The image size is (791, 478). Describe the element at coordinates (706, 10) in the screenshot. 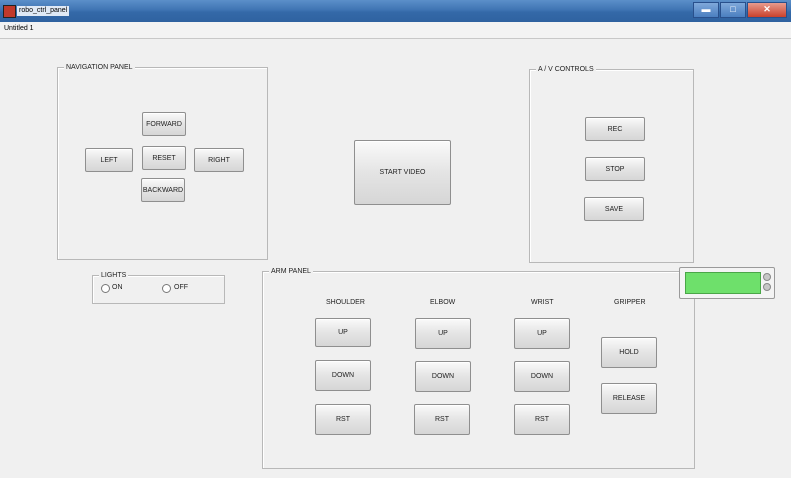

I see `minimize-button: ▬` at that location.